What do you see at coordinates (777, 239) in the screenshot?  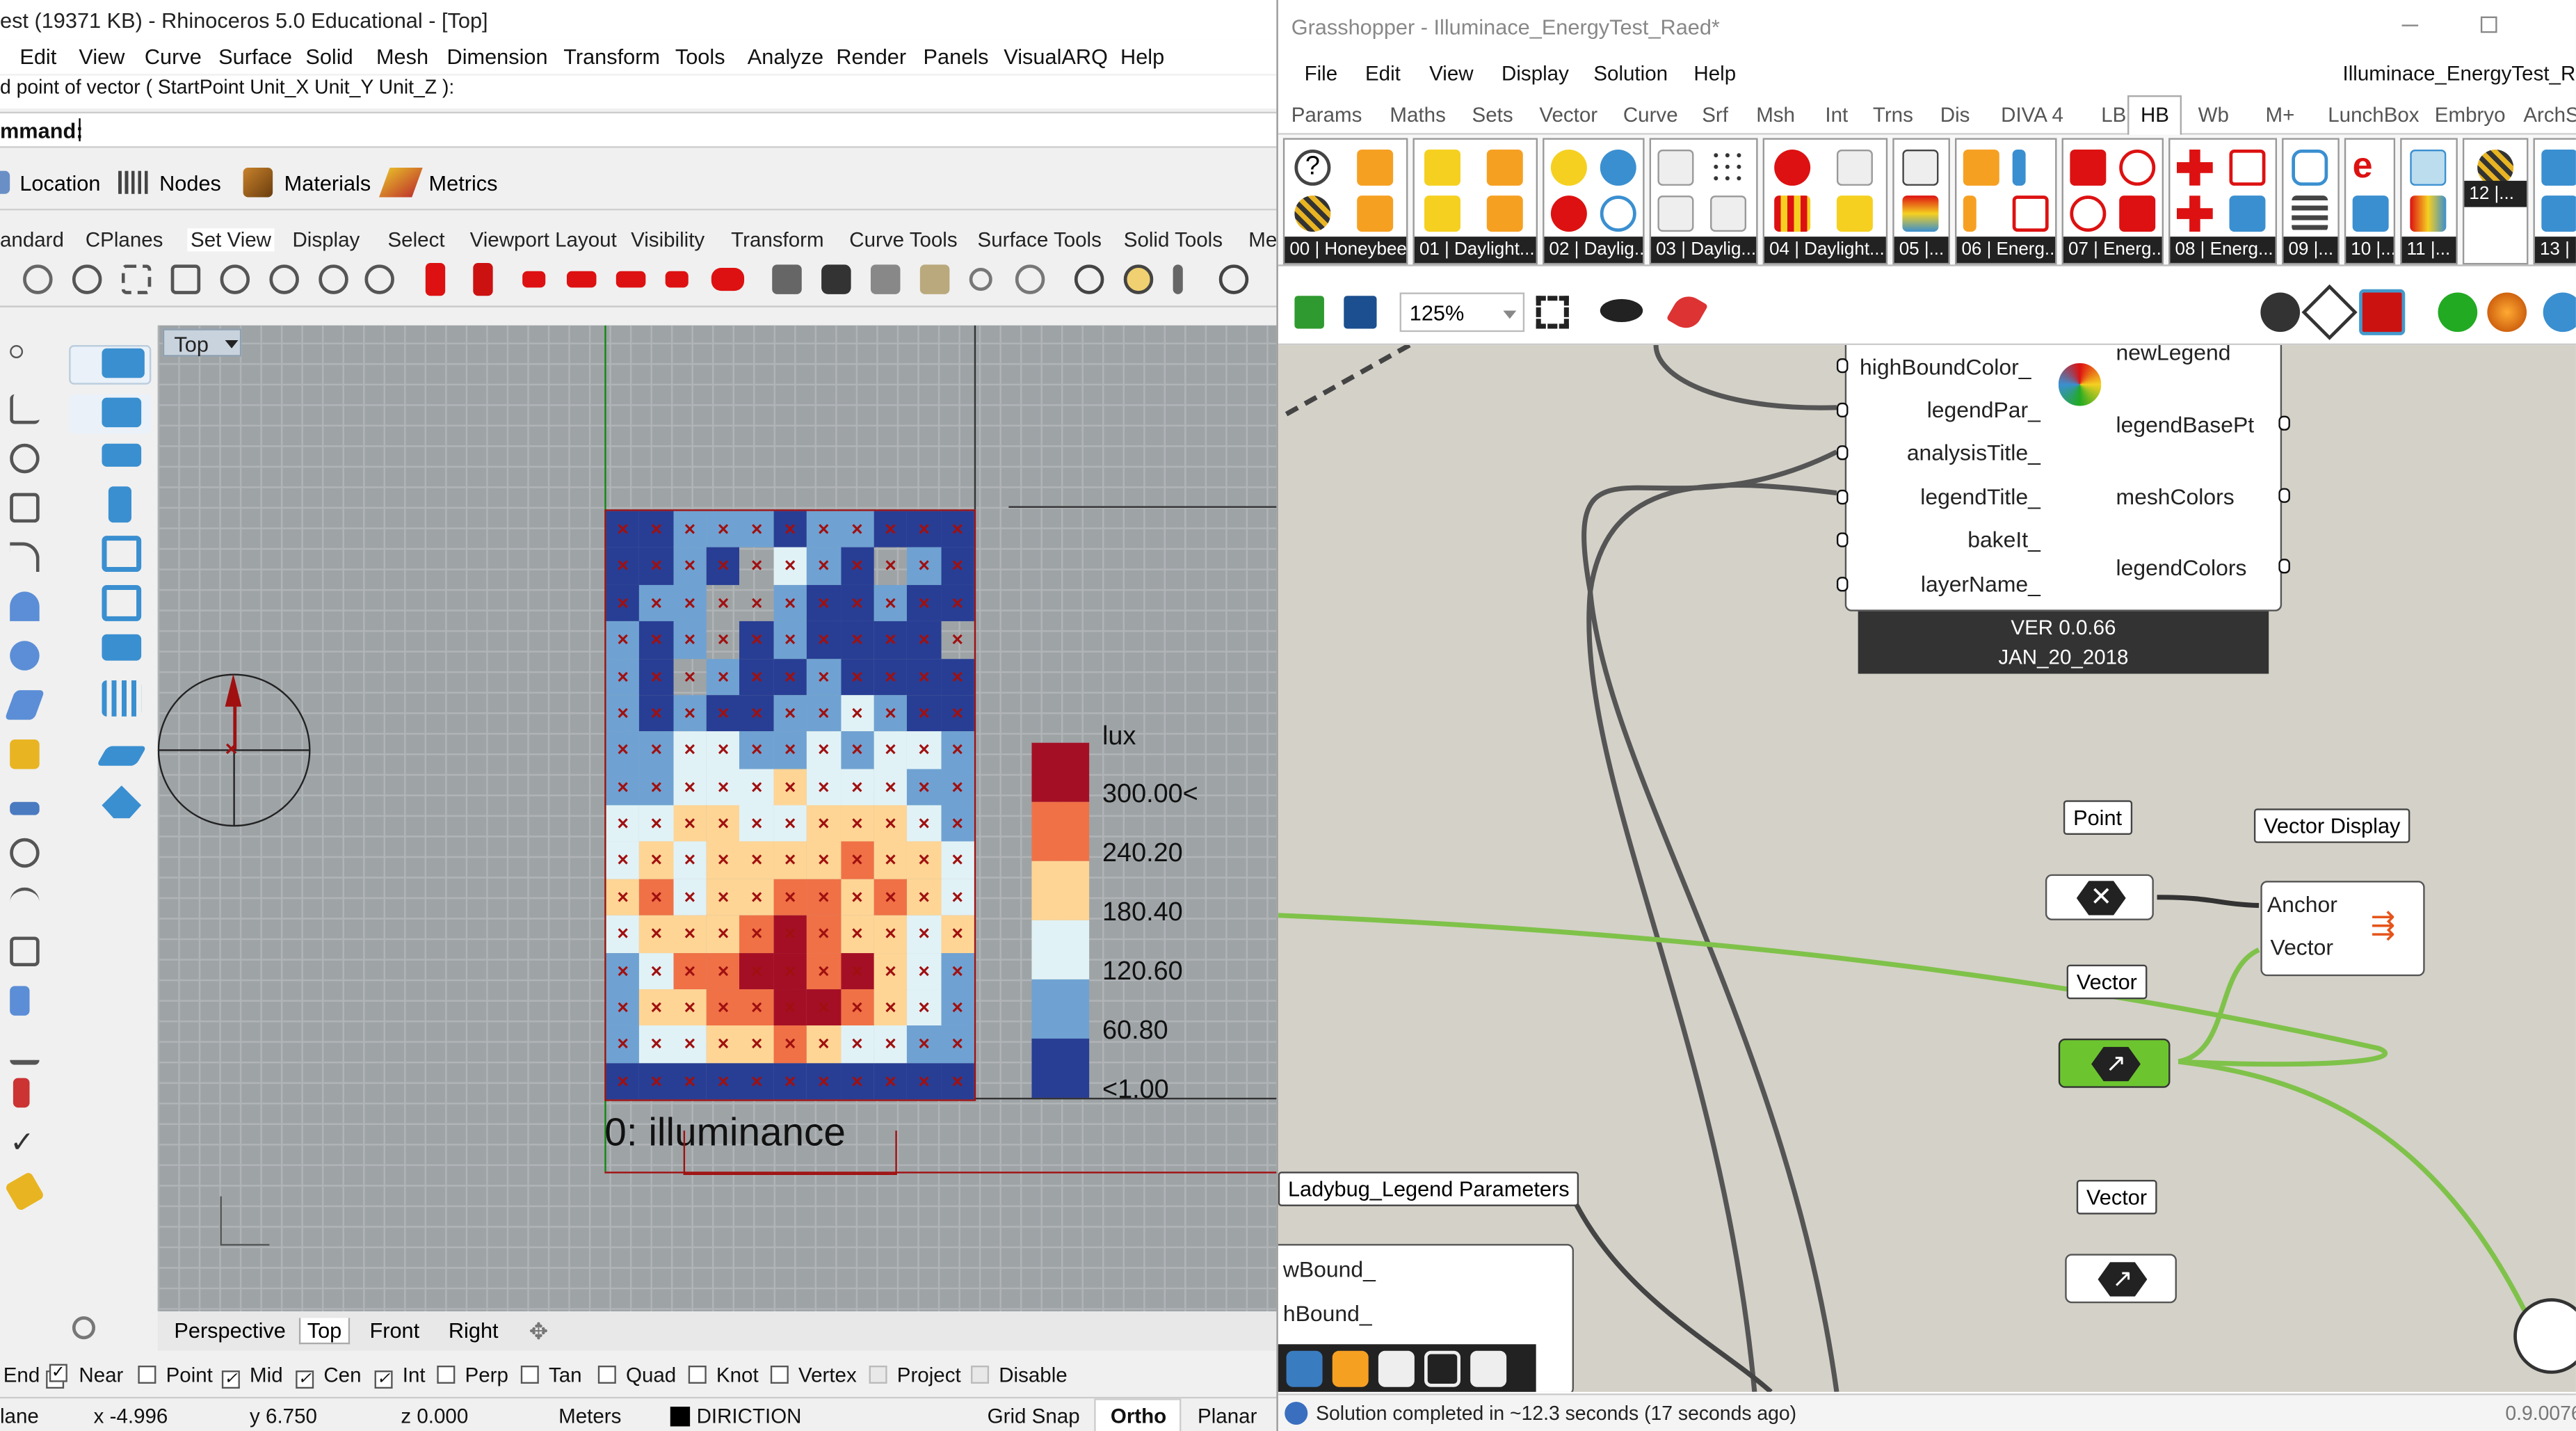 I see `tab-transform: Transform` at bounding box center [777, 239].